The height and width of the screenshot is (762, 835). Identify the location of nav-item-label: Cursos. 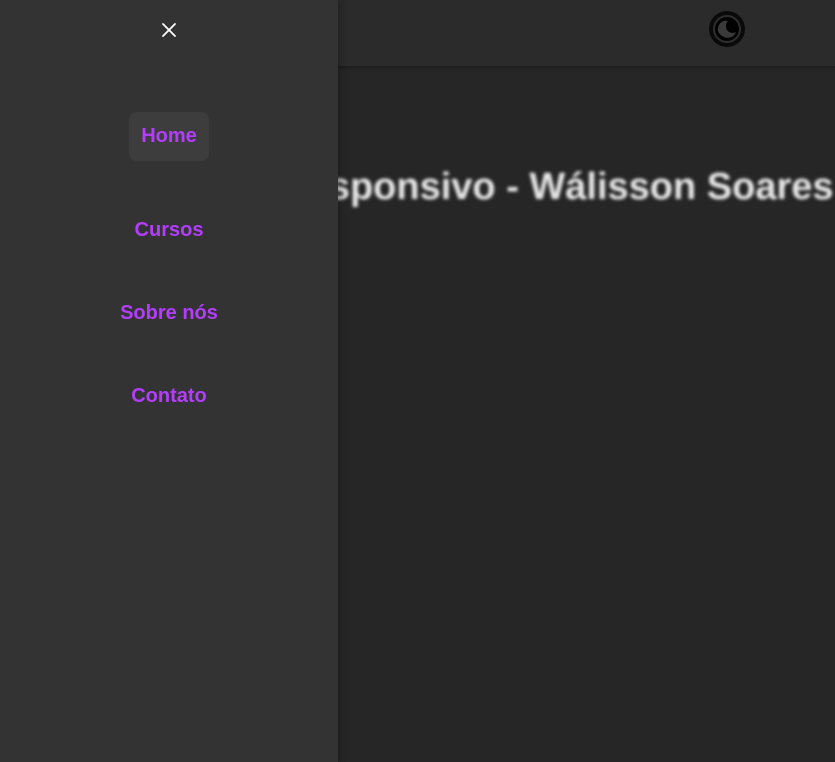
(169, 230).